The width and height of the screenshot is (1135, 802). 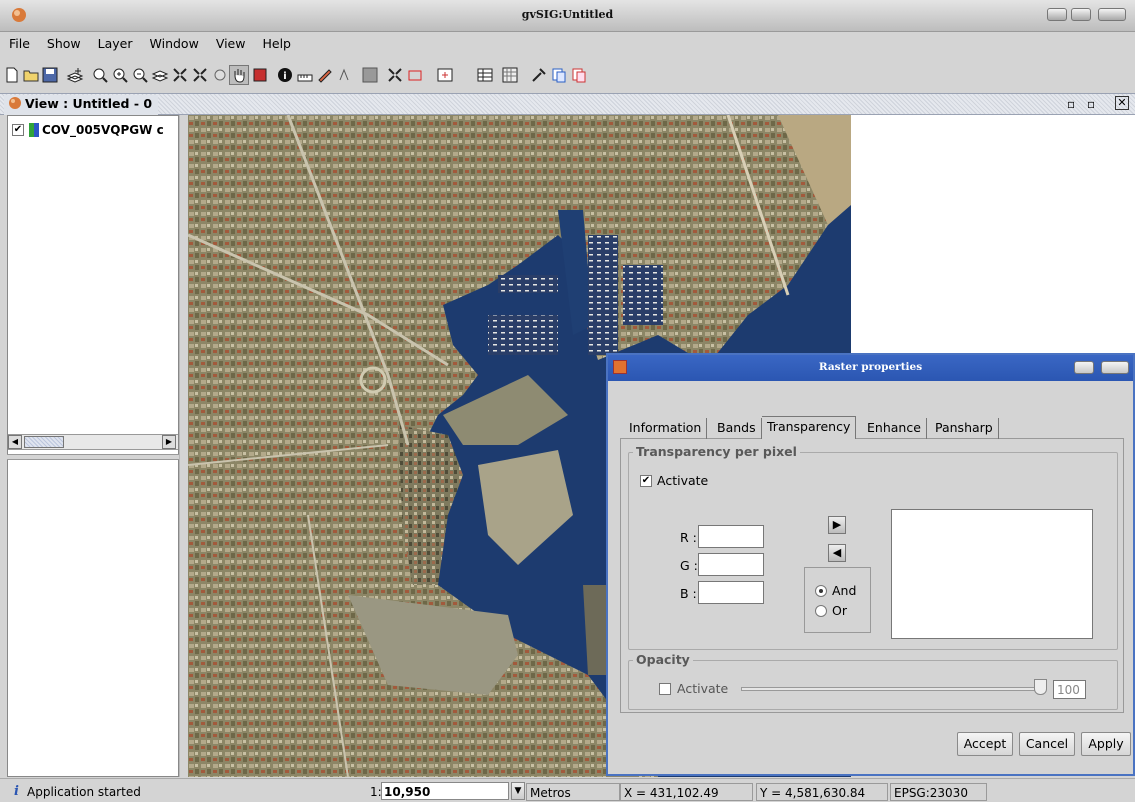 I want to click on layer-name: COV_005VQPGW c, so click(x=110, y=130).